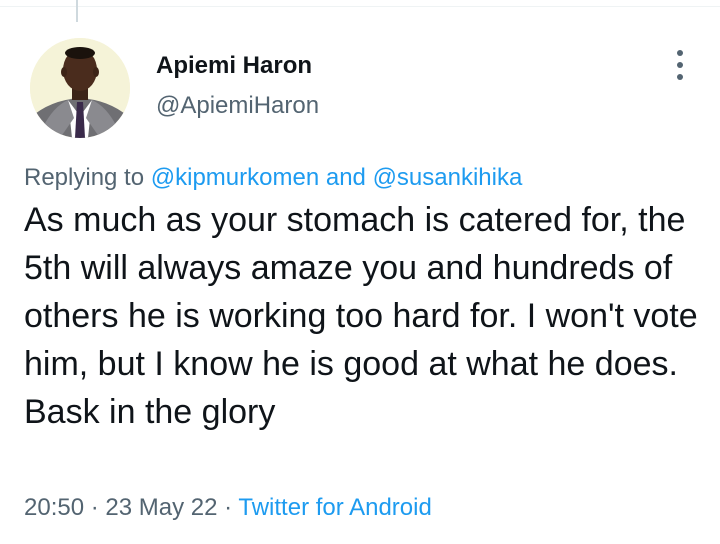  What do you see at coordinates (237, 106) in the screenshot?
I see `author-handle: @ApiemiHaron` at bounding box center [237, 106].